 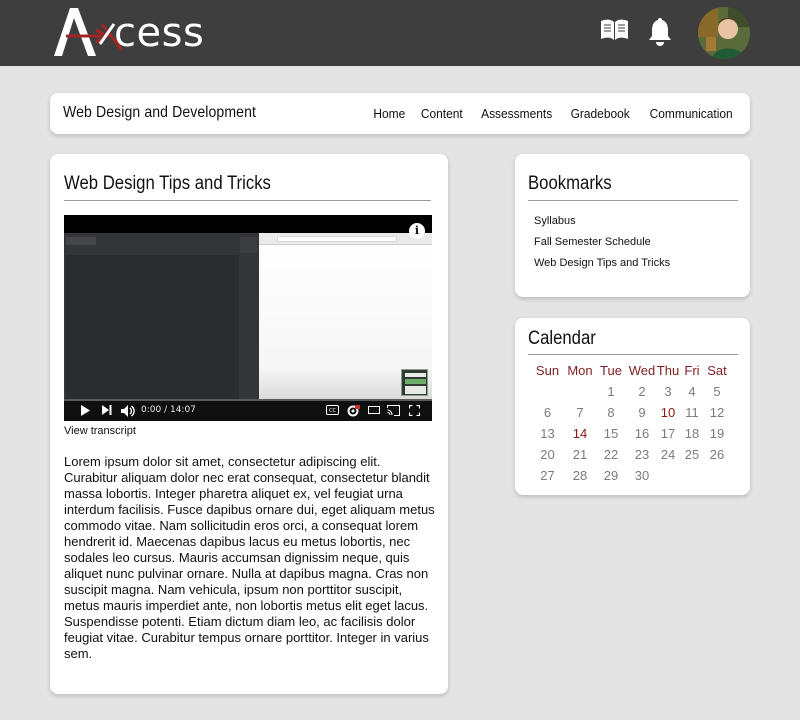 What do you see at coordinates (547, 433) in the screenshot?
I see `calendar-day: 13` at bounding box center [547, 433].